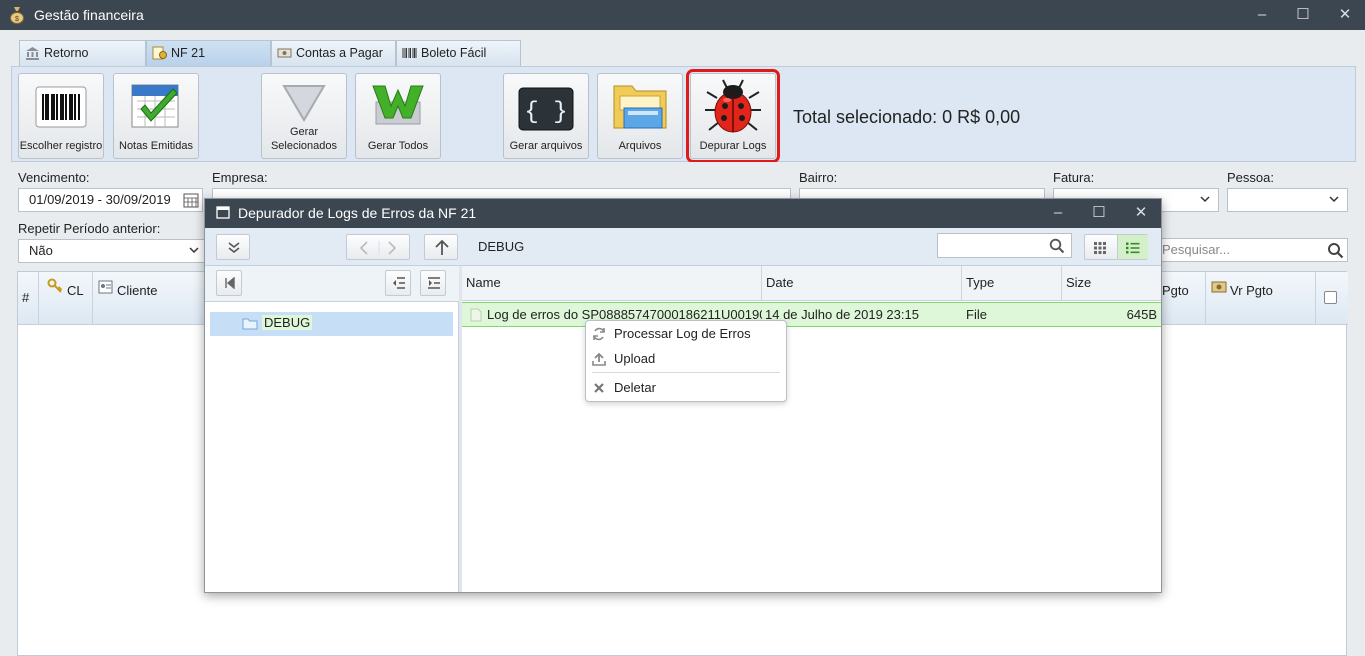 This screenshot has height=656, width=1365. What do you see at coordinates (304, 103) in the screenshot?
I see `triangle-down-icon` at bounding box center [304, 103].